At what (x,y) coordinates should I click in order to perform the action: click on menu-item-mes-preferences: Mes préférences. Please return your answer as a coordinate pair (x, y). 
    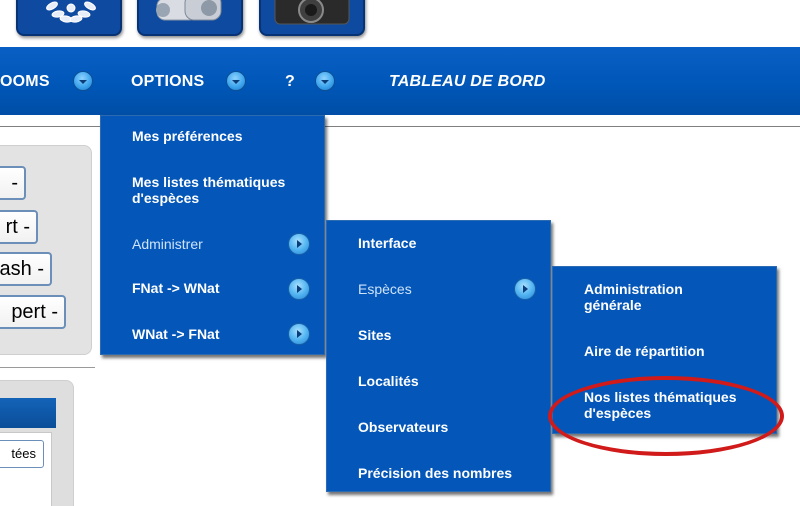
    Looking at the image, I should click on (212, 136).